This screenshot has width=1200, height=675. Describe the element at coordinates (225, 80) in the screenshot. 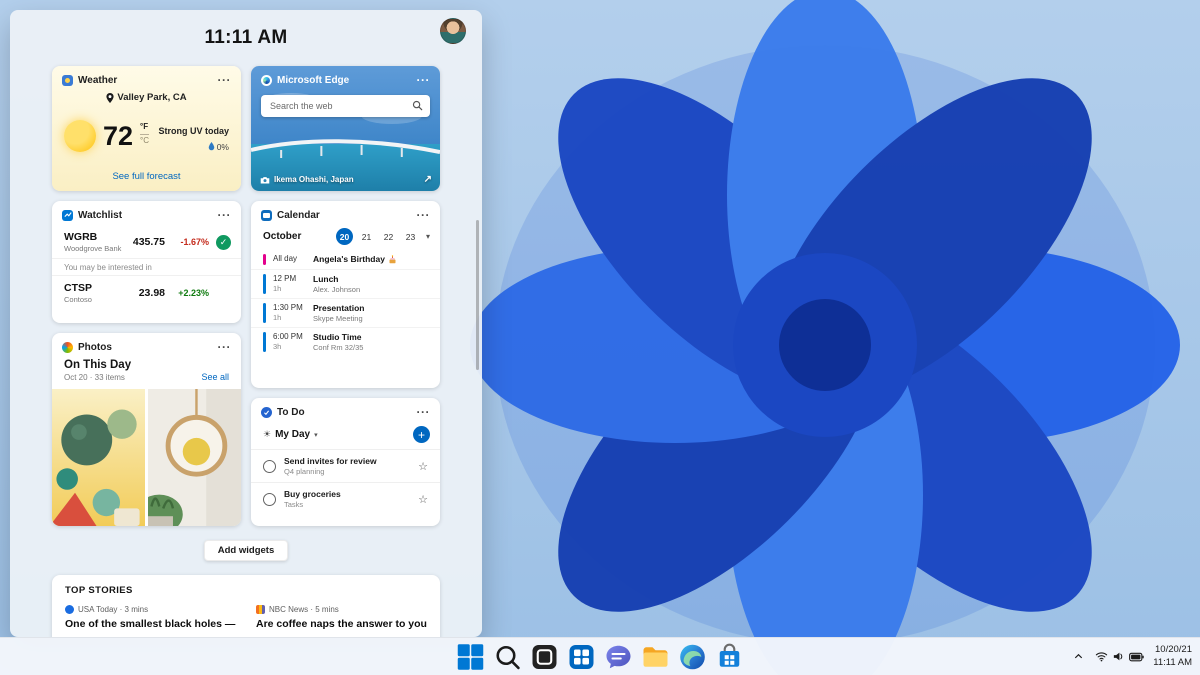

I see `weather-menu-button: ···` at that location.